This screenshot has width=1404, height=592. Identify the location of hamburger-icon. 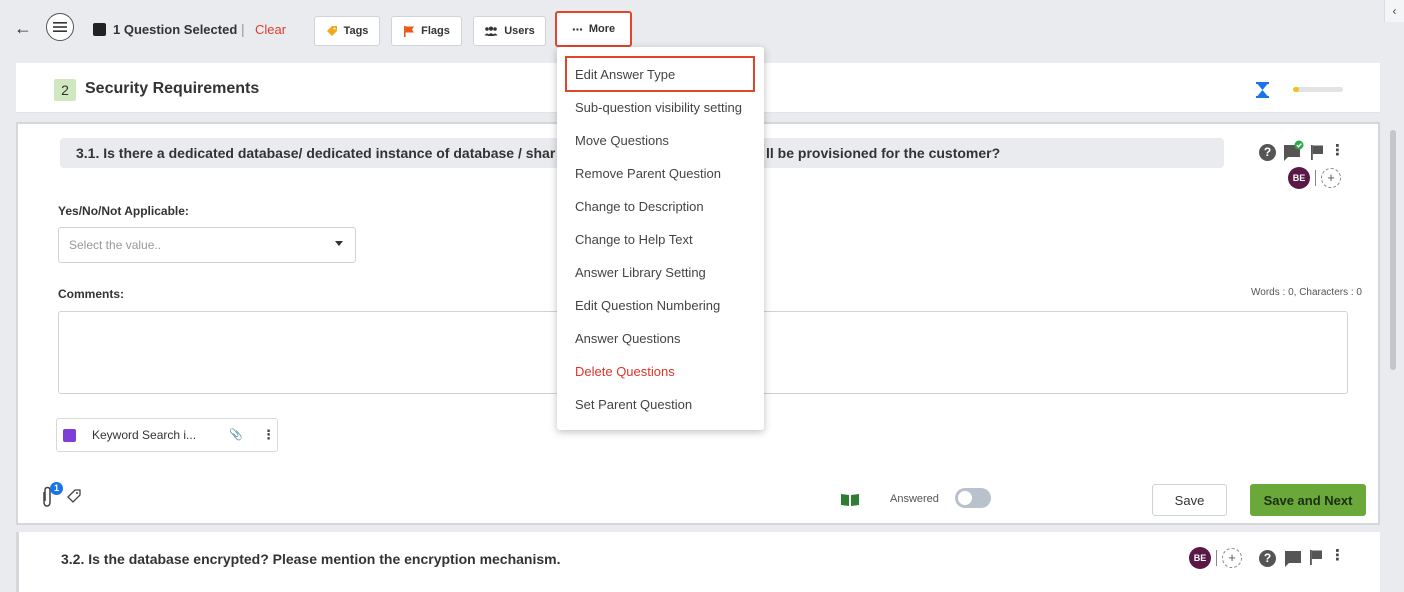
(60, 27).